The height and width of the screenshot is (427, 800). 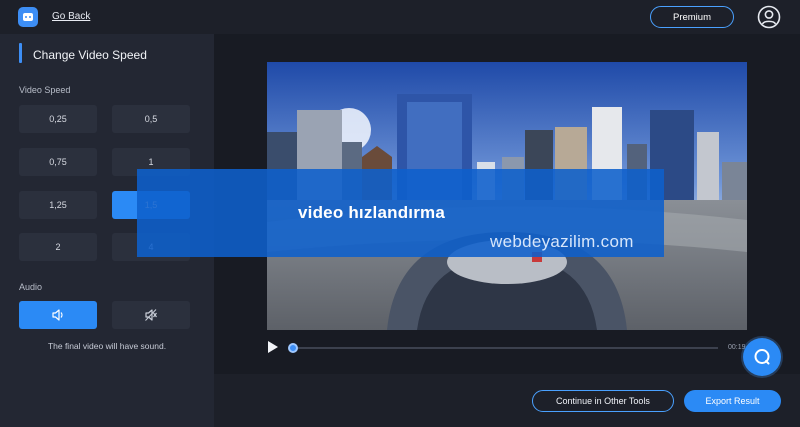 I want to click on audio-note: The final video will have sound., so click(x=107, y=346).